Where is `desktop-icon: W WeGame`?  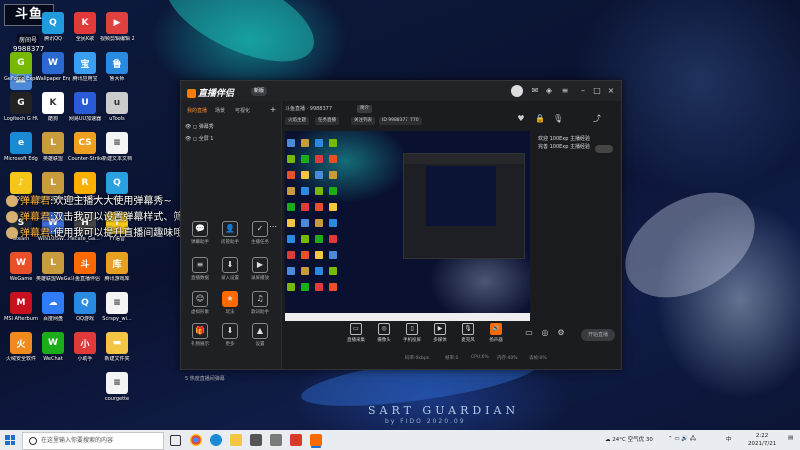 desktop-icon: W WeGame is located at coordinates (21, 267).